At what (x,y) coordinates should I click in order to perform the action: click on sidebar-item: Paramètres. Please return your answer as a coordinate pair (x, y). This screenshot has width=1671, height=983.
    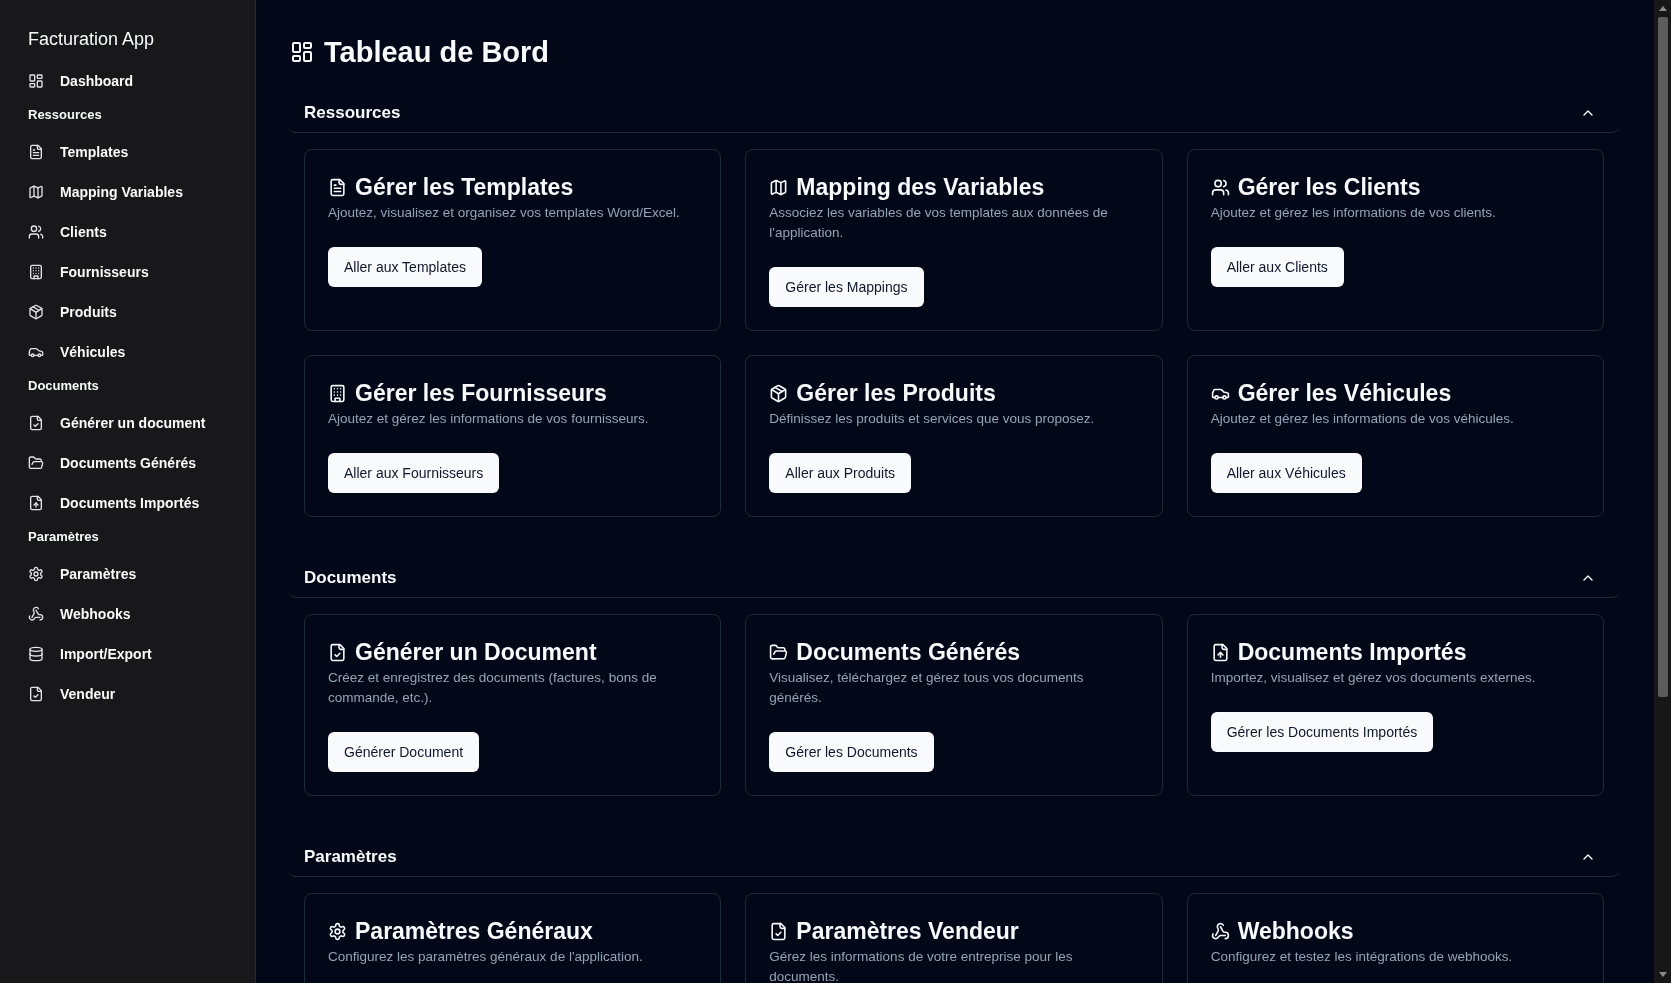
    Looking at the image, I should click on (82, 574).